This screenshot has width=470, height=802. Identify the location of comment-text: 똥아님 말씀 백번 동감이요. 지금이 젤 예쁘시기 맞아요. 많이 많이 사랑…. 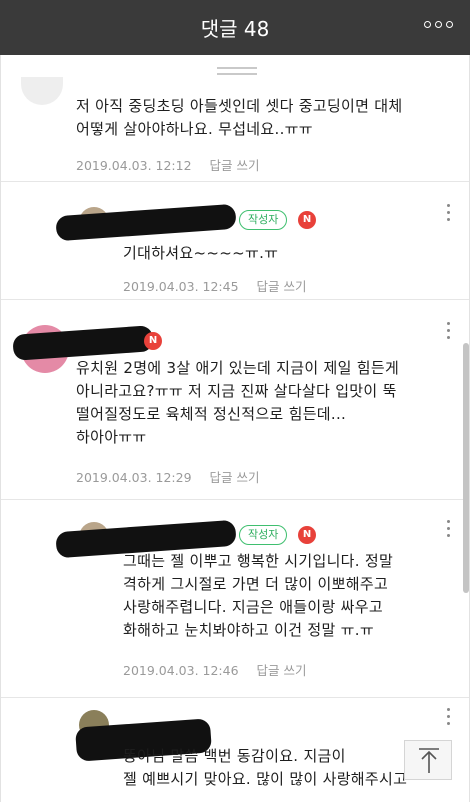
(265, 767).